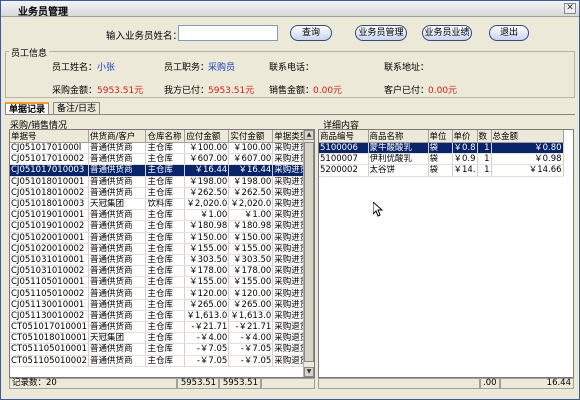  I want to click on detail-cell: 5200002, so click(344, 170).